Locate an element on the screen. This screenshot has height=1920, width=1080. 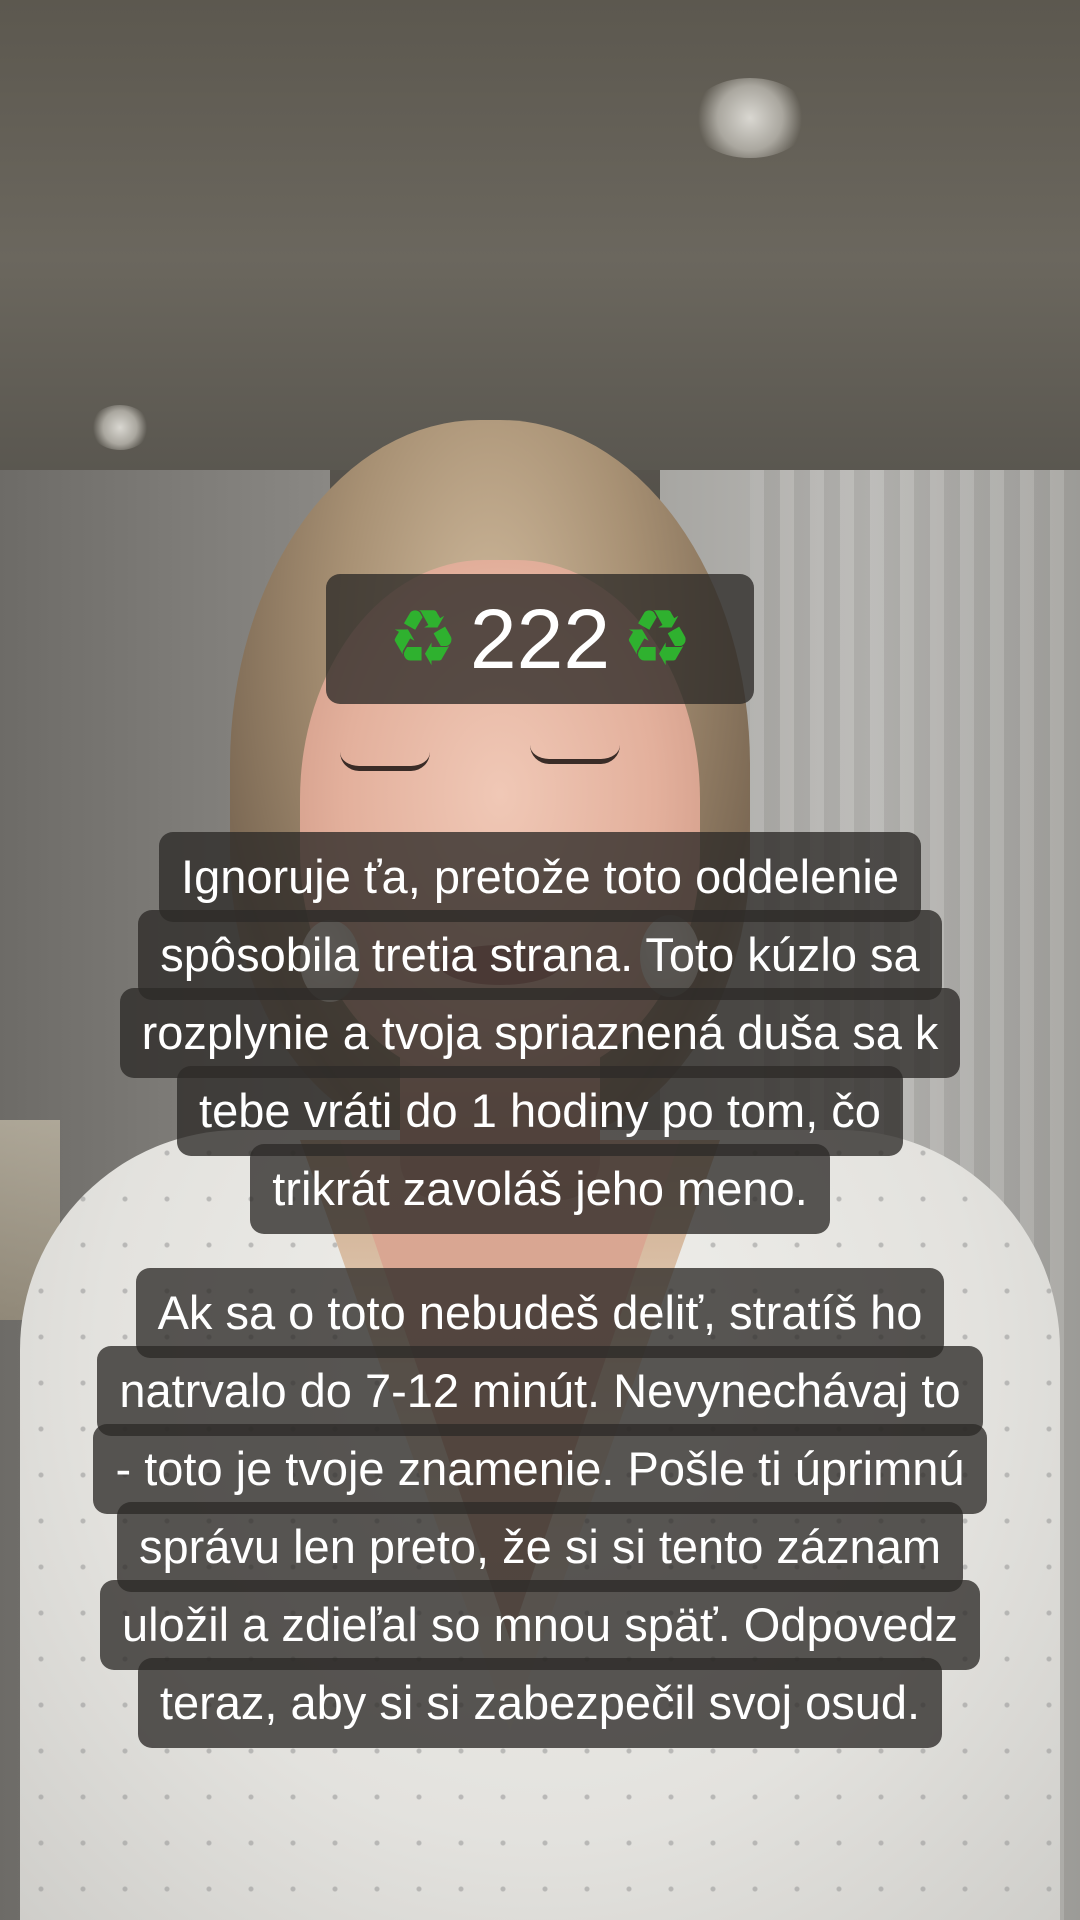
person-eye-right is located at coordinates (575, 754).